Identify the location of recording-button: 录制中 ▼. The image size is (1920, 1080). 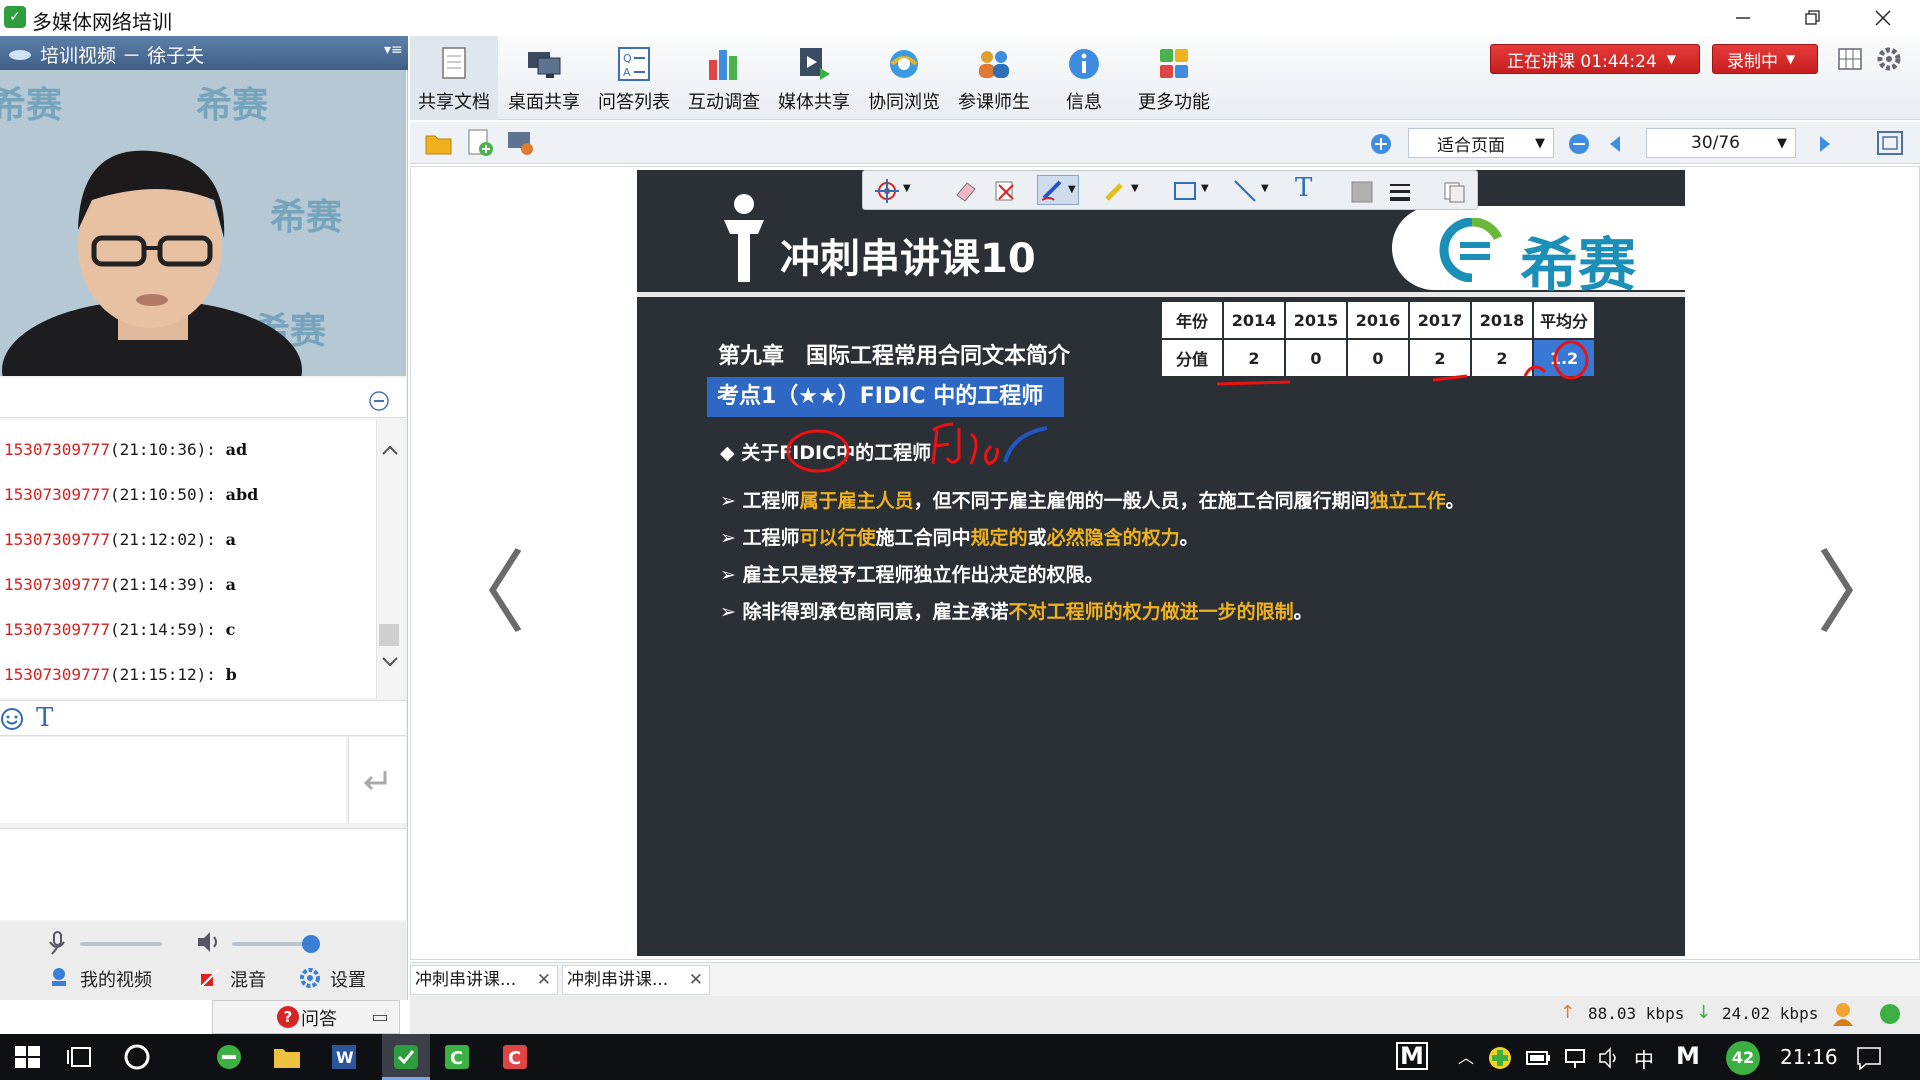
(1765, 59).